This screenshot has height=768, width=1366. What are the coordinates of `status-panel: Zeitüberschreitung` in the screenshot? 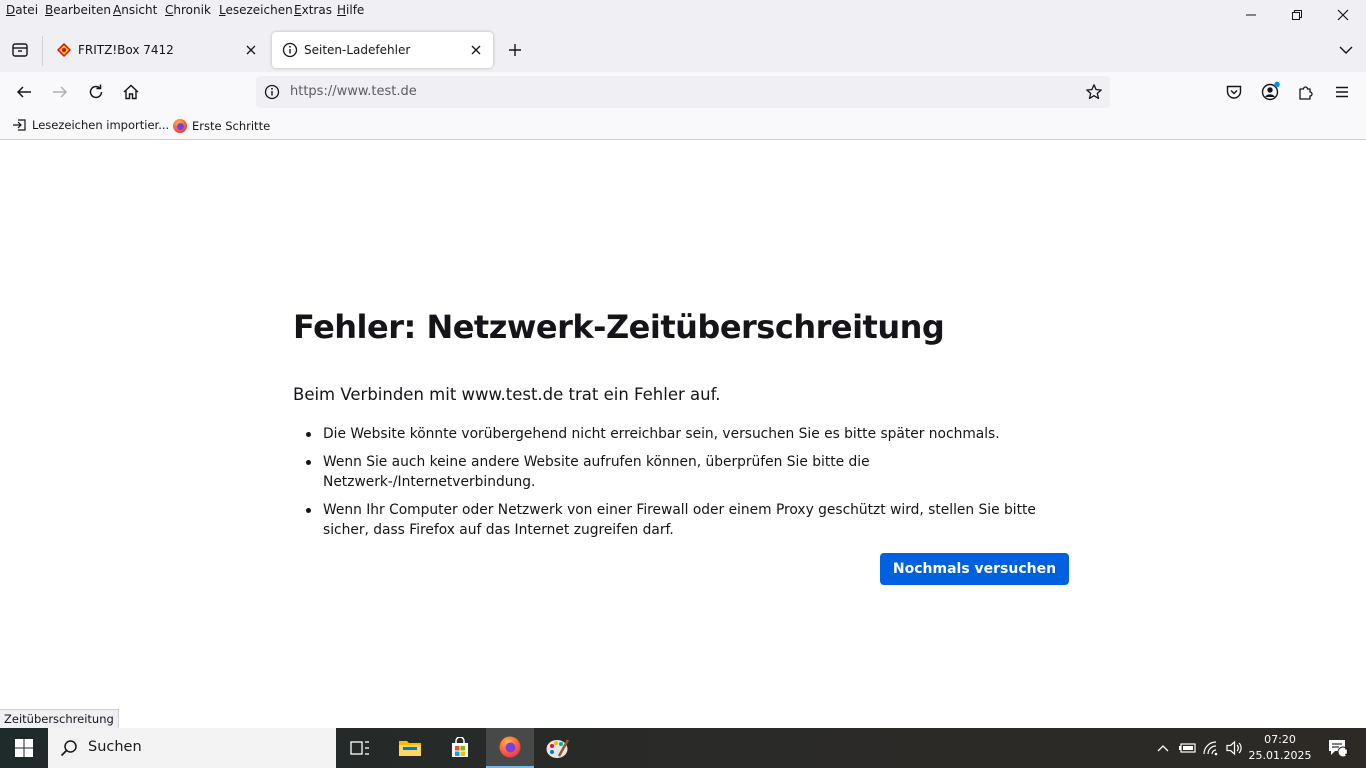 It's located at (59, 718).